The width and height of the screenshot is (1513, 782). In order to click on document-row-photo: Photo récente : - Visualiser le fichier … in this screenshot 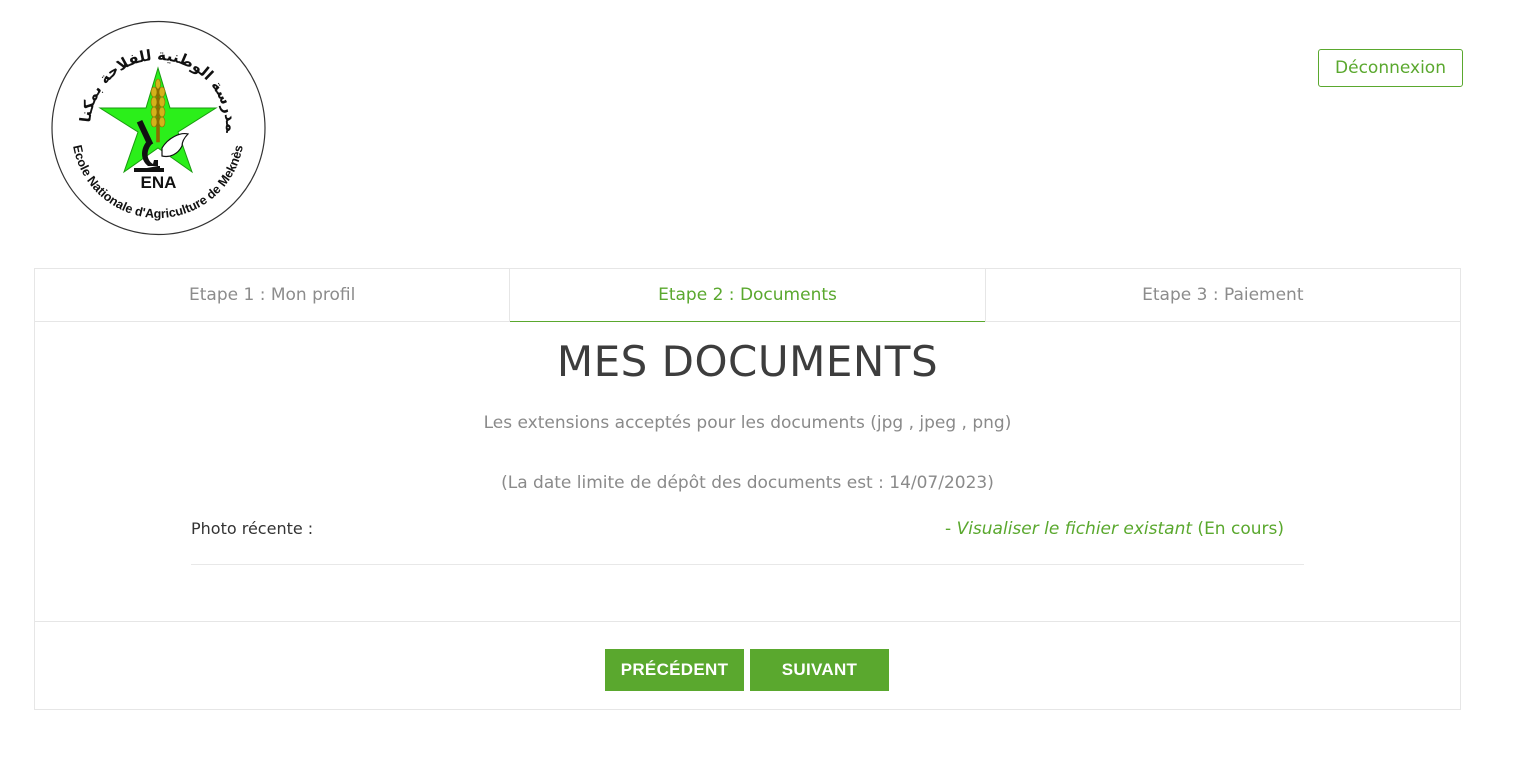, I will do `click(747, 539)`.